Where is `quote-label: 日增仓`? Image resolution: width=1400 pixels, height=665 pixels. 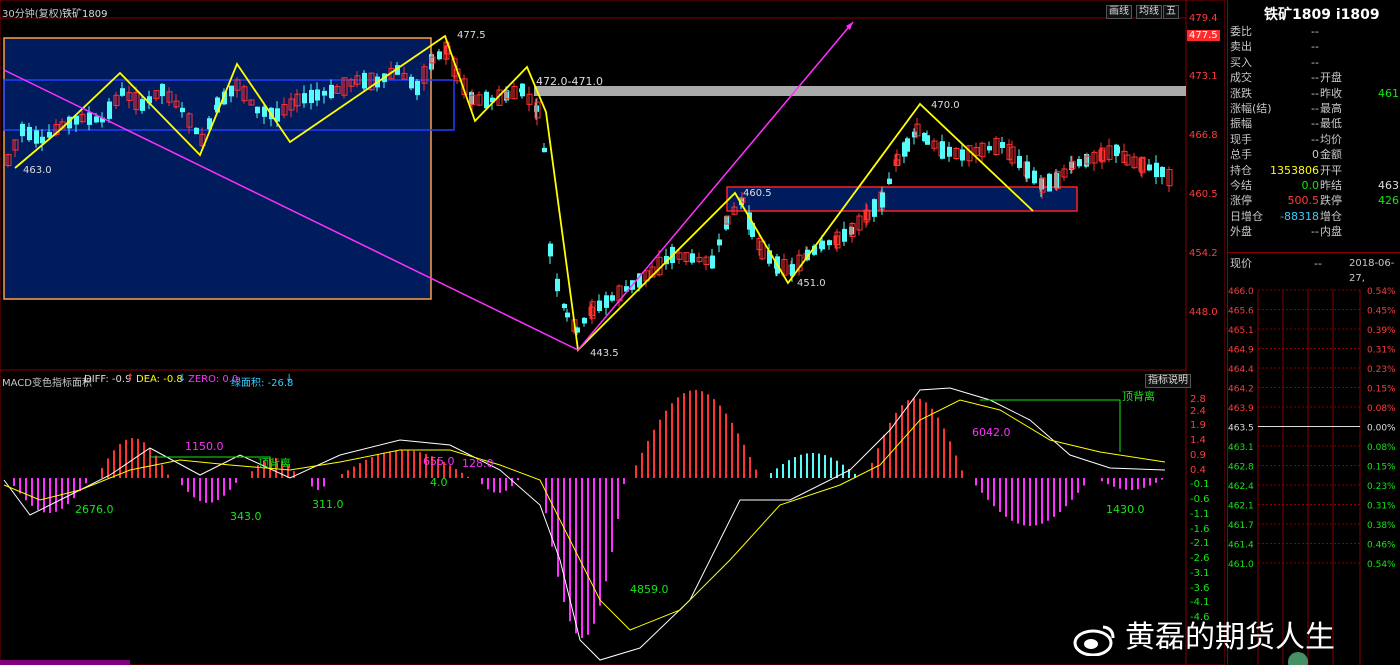 quote-label: 日增仓 is located at coordinates (1246, 216).